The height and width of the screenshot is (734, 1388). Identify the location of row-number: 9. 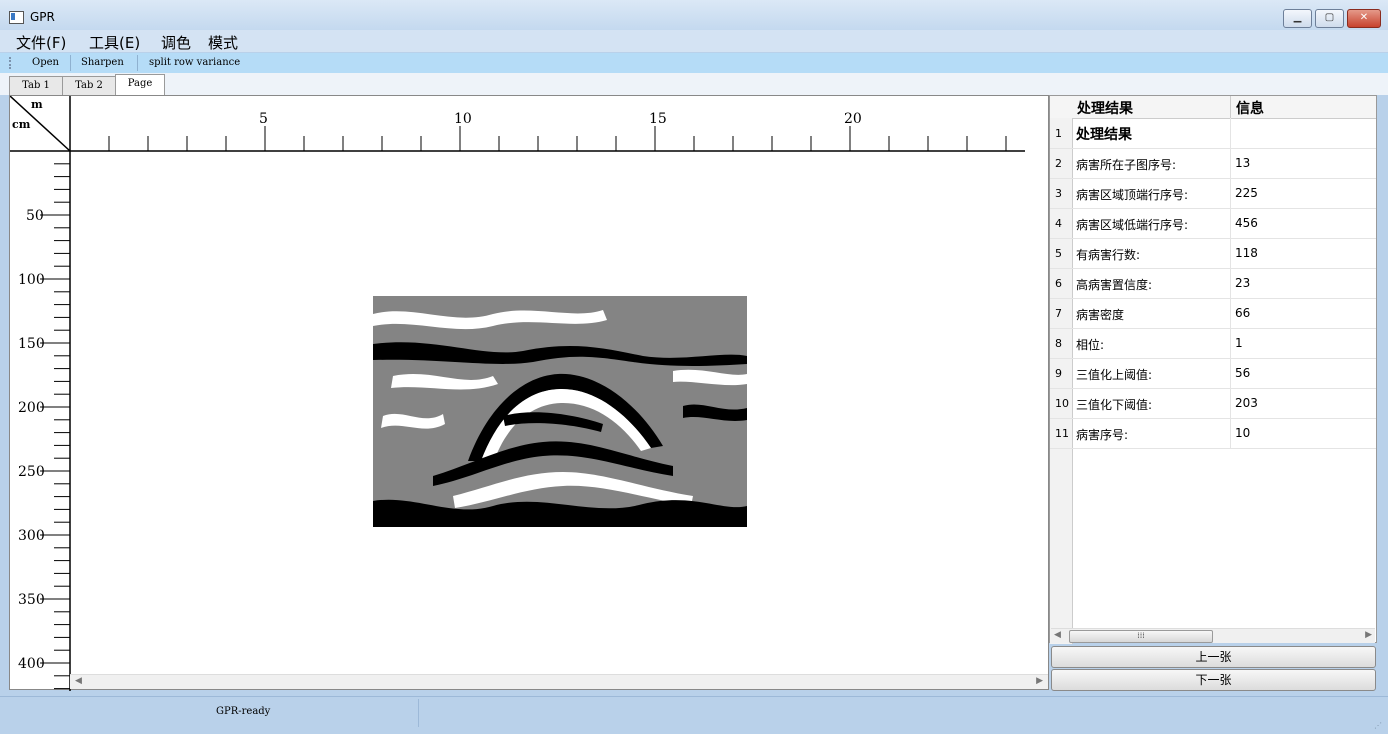
(1058, 373).